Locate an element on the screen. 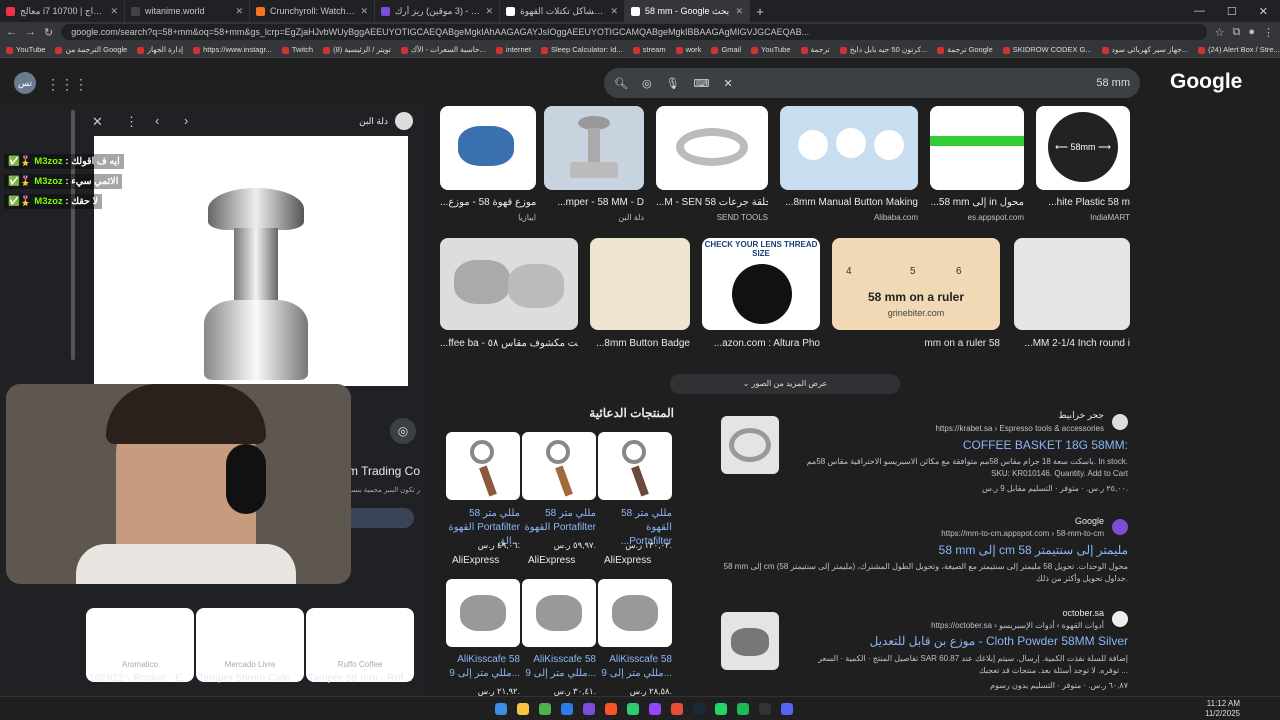 The height and width of the screenshot is (720, 1280). tab-2: Crunchyroll: Watch Popular Anime✕ is located at coordinates (312, 11).